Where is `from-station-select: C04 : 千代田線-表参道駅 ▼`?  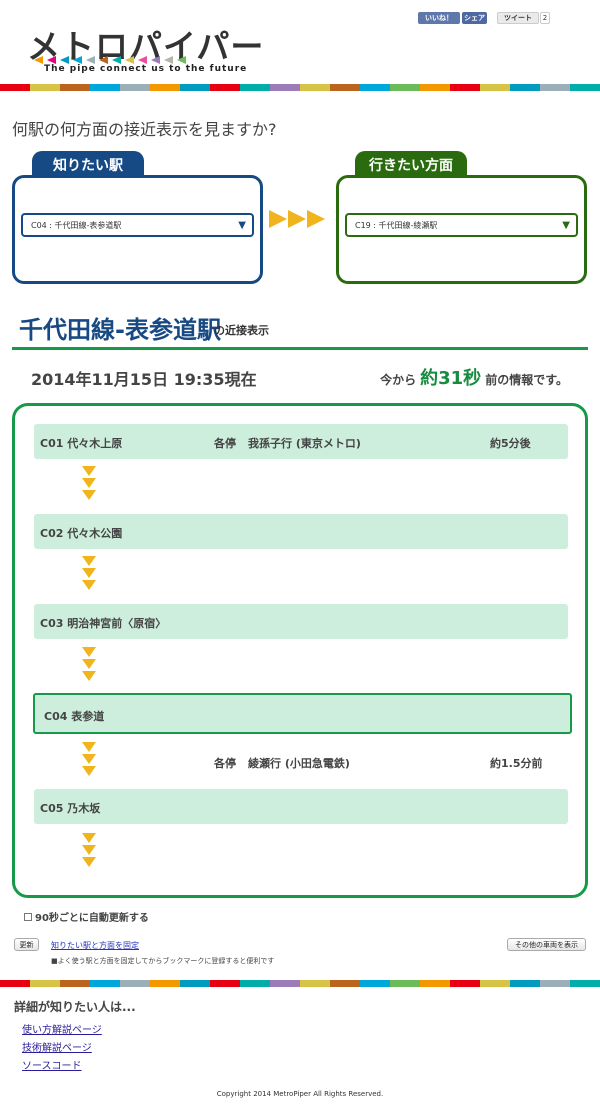
from-station-select: C04 : 千代田線-表参道駅 ▼ is located at coordinates (137, 225).